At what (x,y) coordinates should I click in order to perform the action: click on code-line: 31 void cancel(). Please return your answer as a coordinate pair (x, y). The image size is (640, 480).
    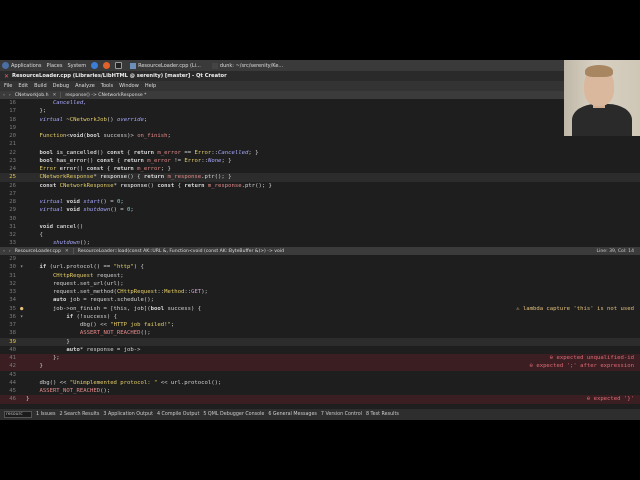
    Looking at the image, I should click on (320, 227).